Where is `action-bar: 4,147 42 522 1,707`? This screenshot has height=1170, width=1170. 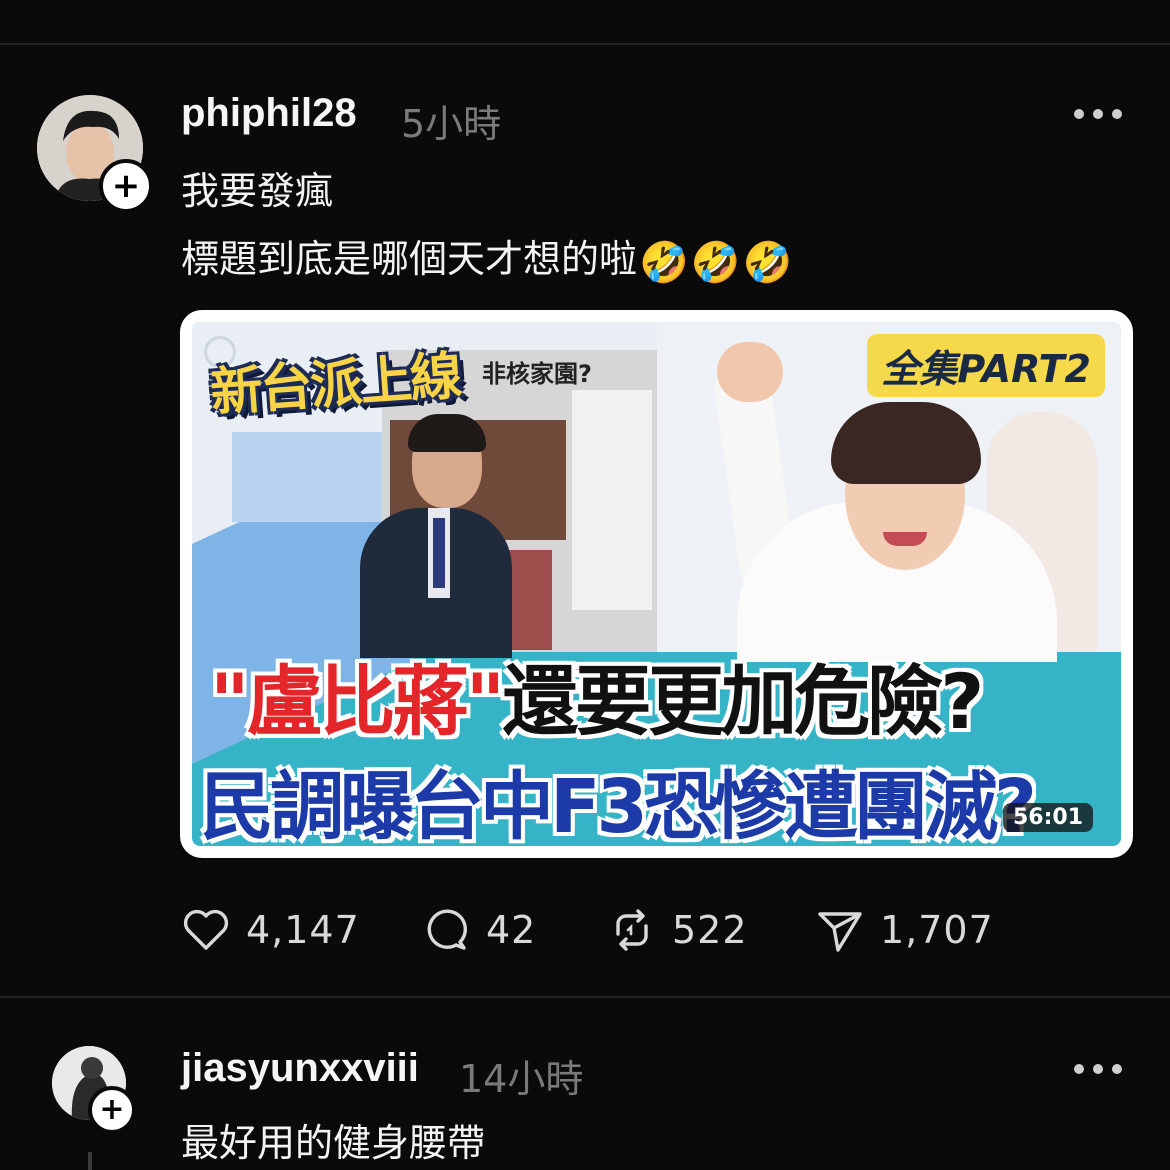 action-bar: 4,147 42 522 1,707 is located at coordinates (630, 930).